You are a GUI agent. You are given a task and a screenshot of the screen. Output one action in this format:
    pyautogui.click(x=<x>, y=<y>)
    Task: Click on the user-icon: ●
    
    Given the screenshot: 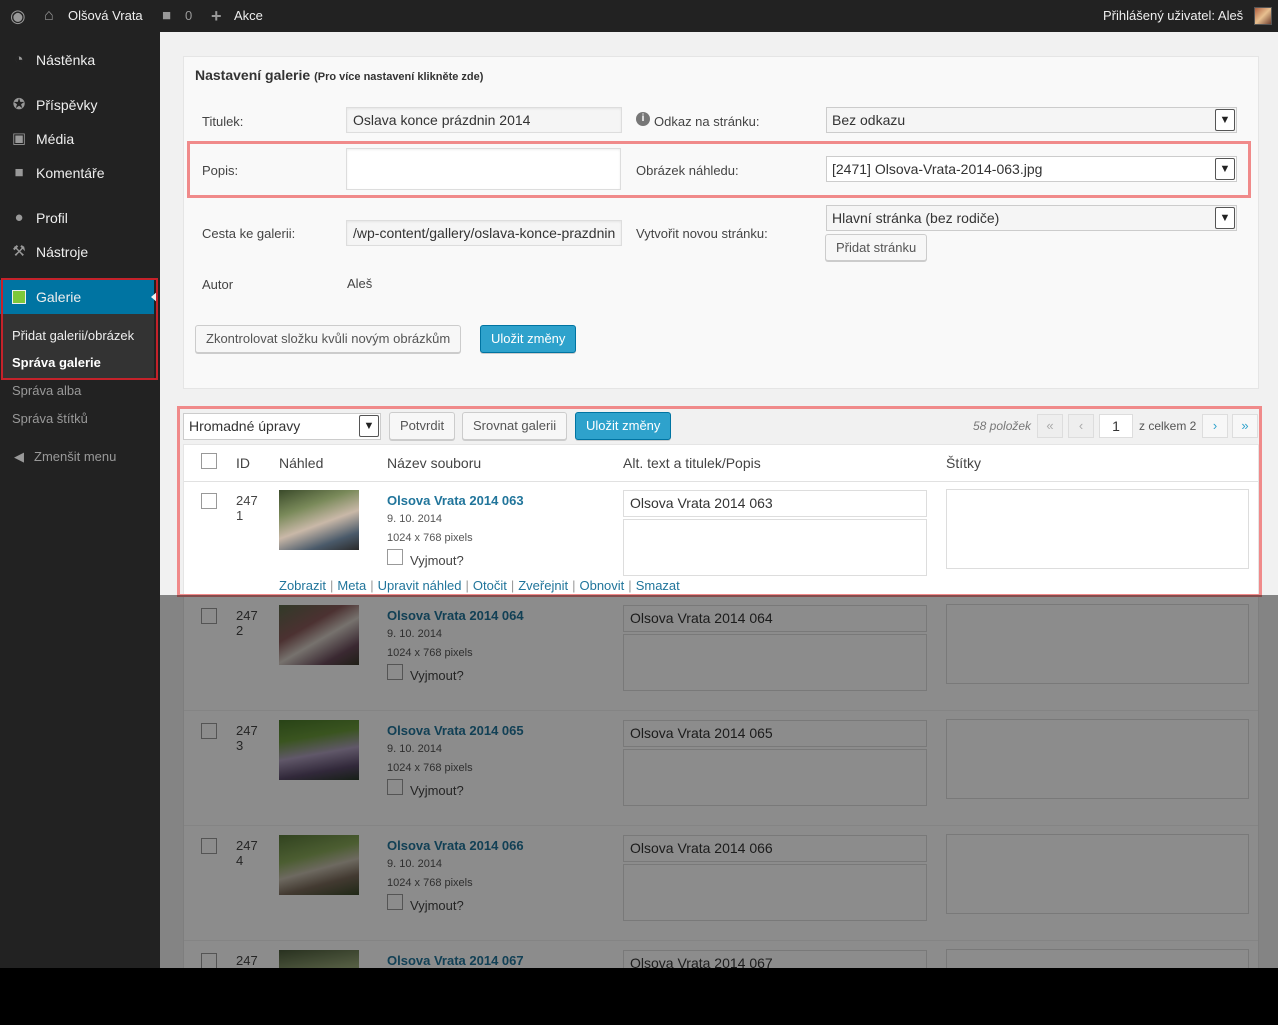 What is the action you would take?
    pyautogui.click(x=19, y=217)
    